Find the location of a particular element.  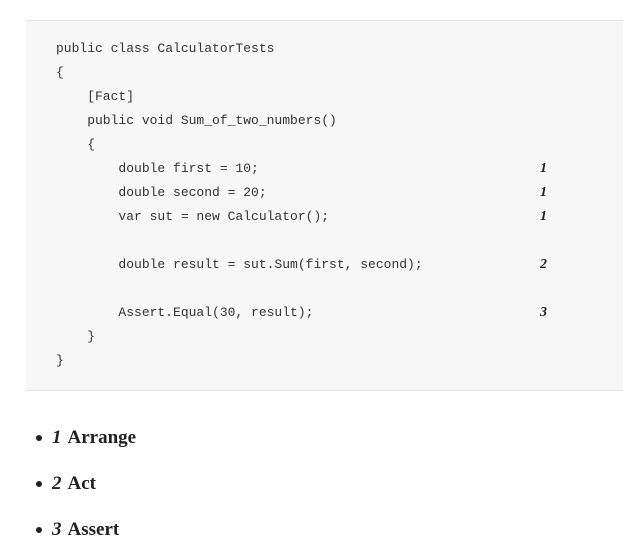

legend-number: 3 is located at coordinates (57, 529).